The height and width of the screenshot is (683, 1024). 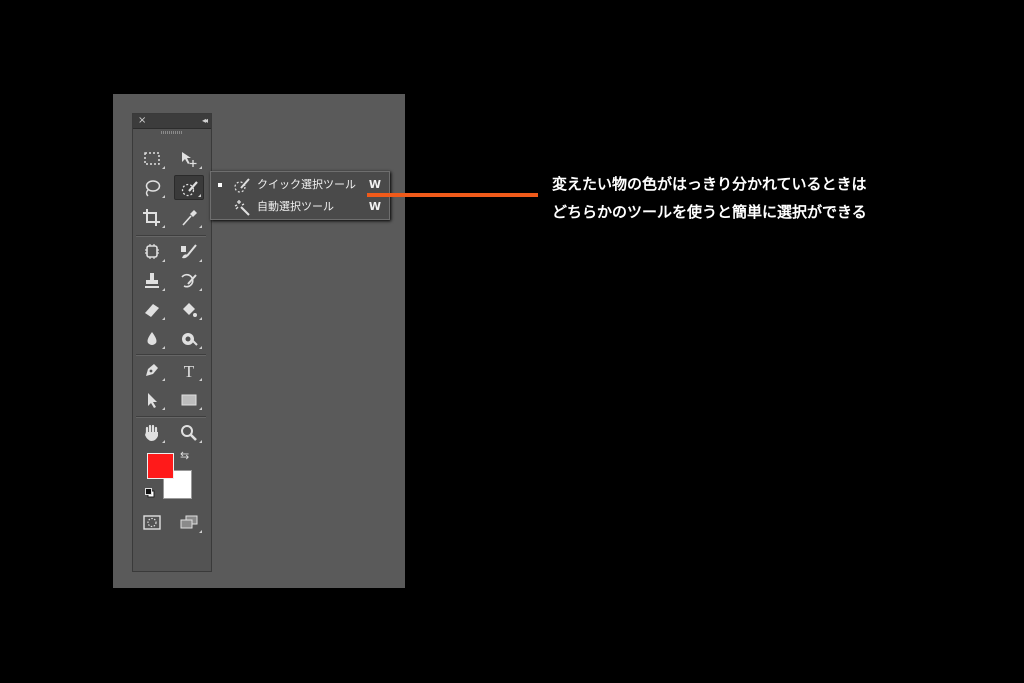 I want to click on blur-tool, so click(x=152, y=338).